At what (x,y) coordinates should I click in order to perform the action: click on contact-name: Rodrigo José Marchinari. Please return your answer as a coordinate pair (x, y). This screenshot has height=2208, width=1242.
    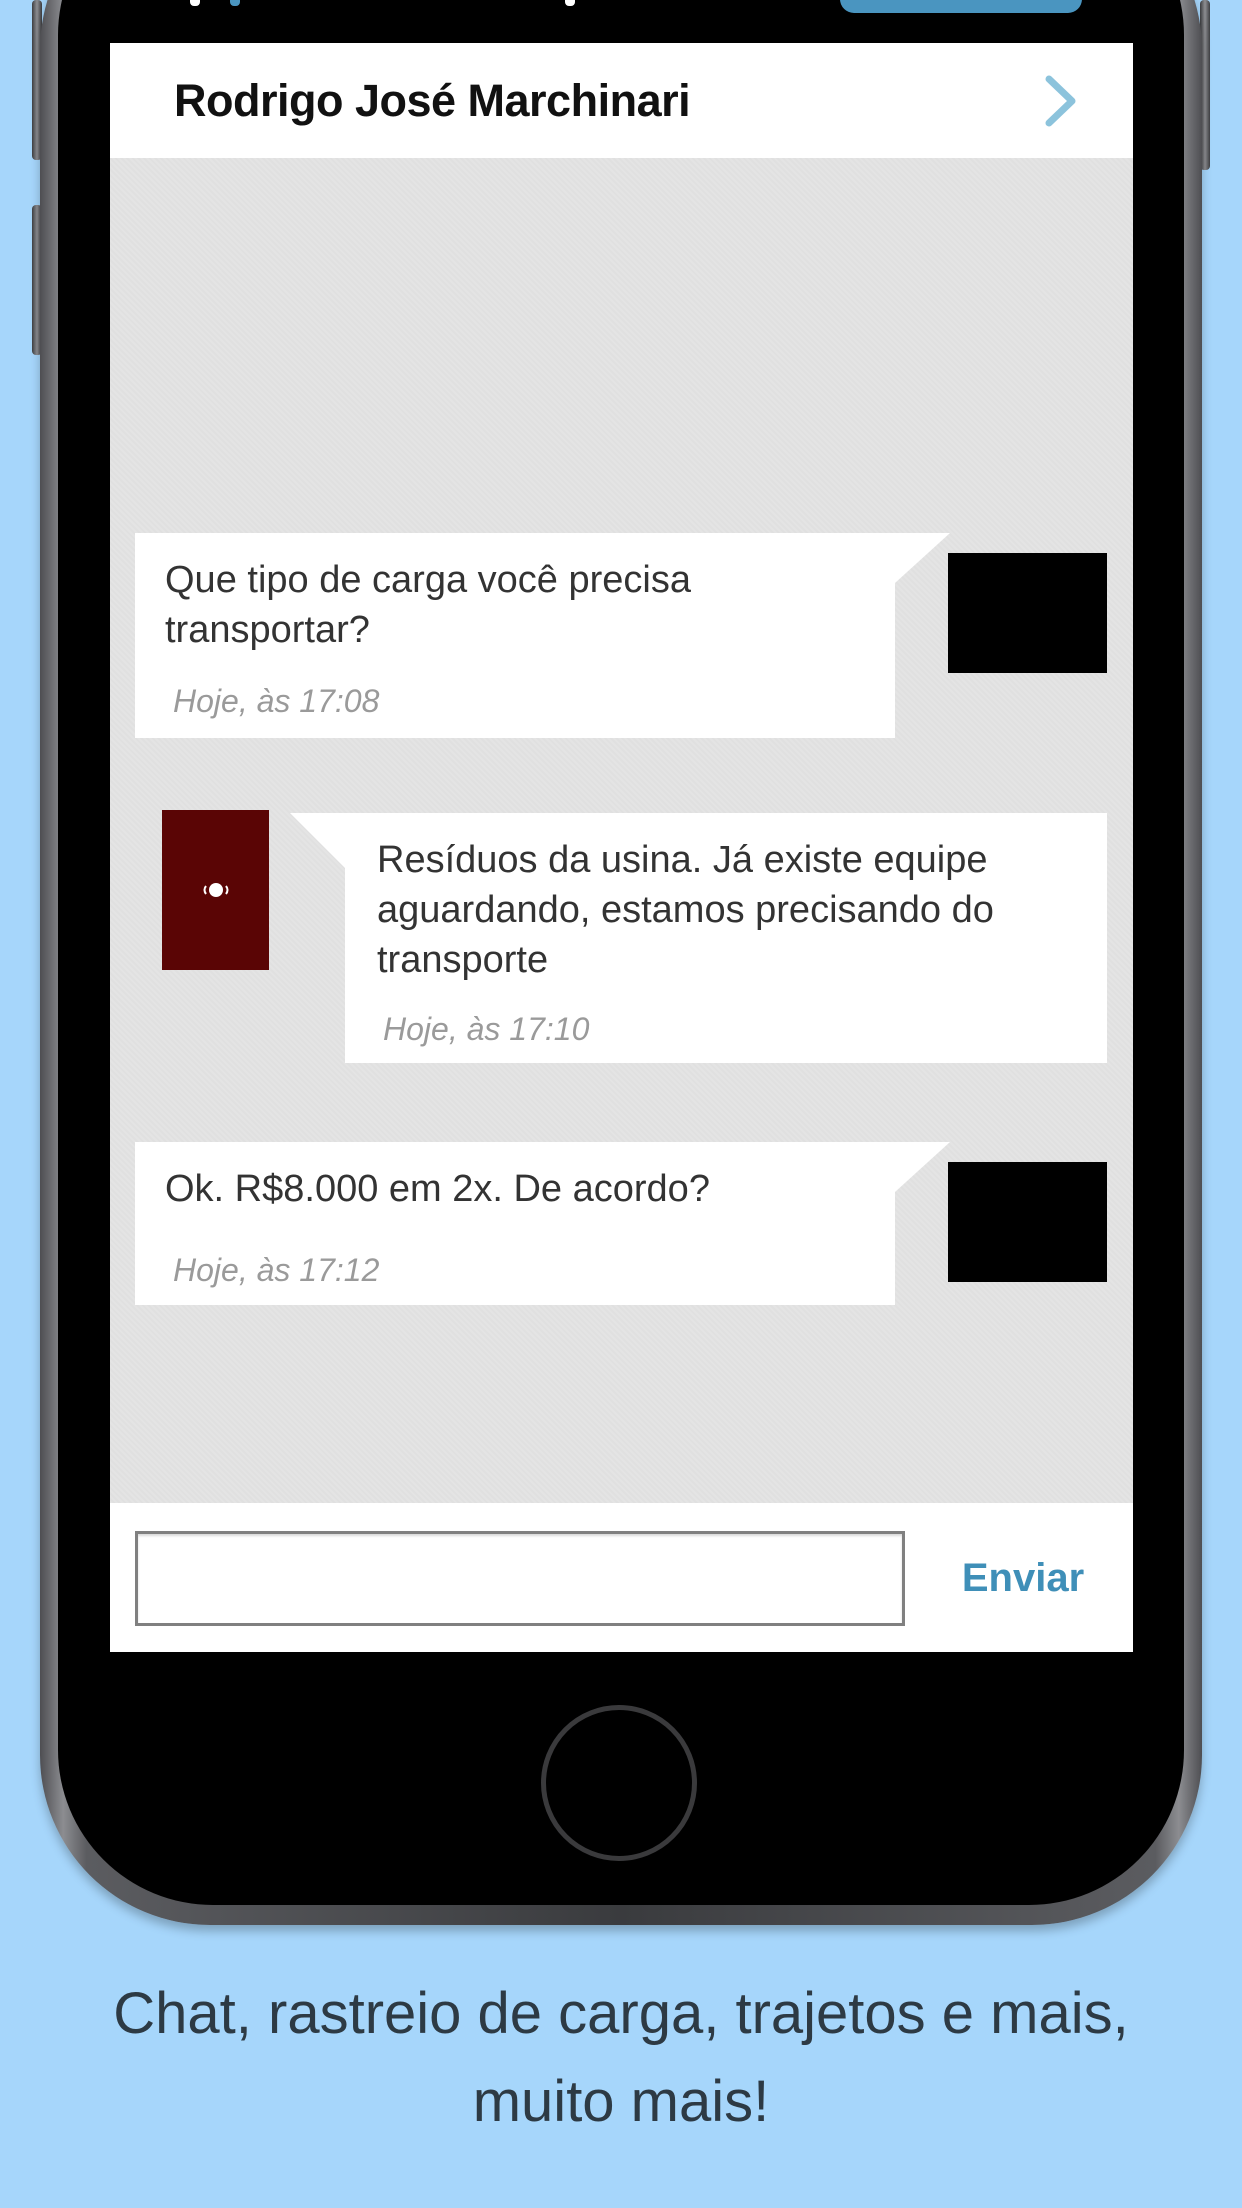
    Looking at the image, I should click on (432, 101).